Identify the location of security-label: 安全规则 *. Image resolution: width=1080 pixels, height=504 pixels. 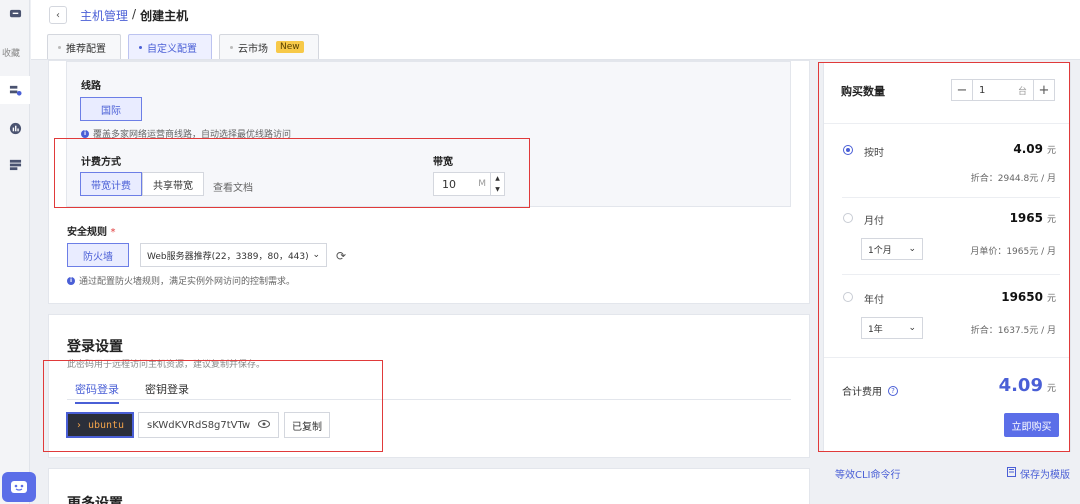
(91, 230).